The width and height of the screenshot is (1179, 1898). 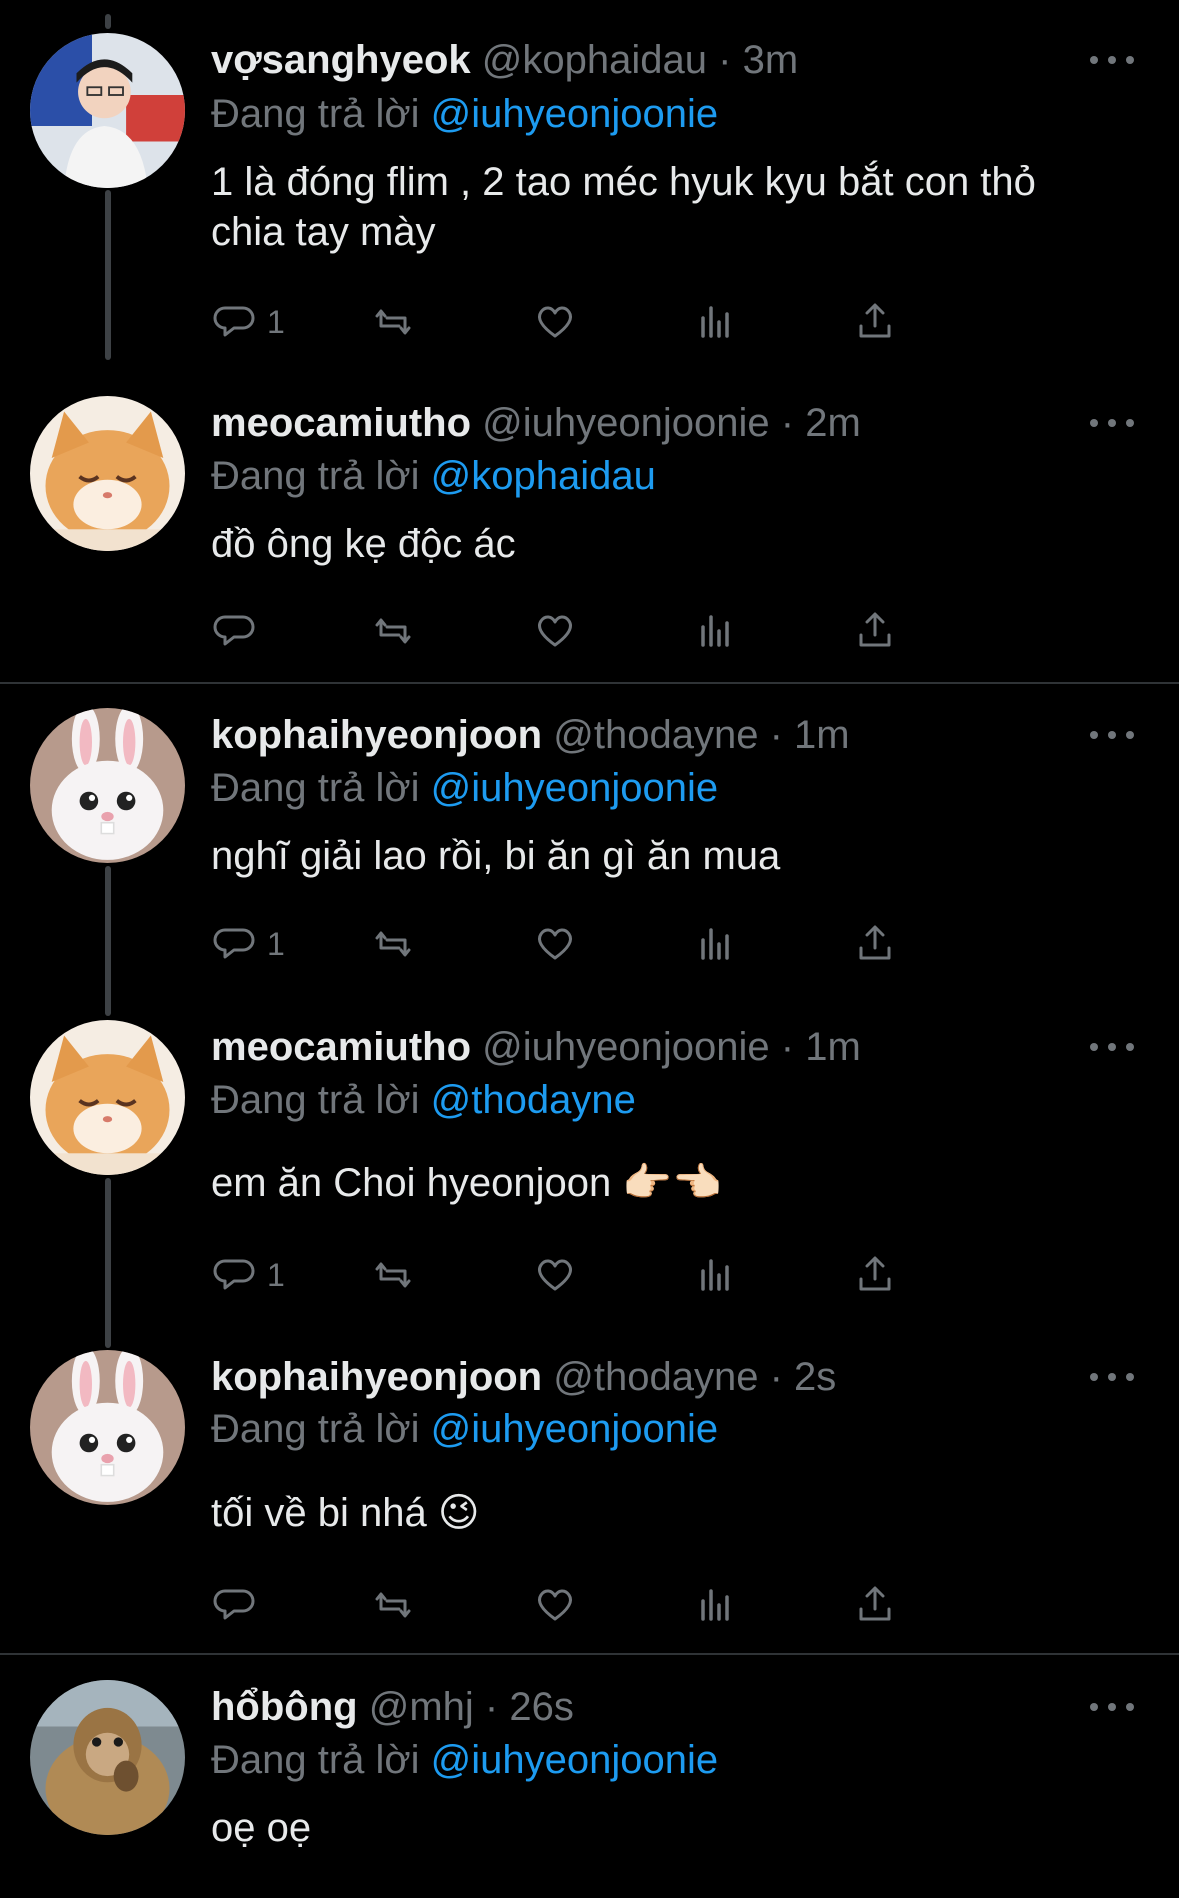 I want to click on monkey-avatar-icon, so click(x=107, y=1757).